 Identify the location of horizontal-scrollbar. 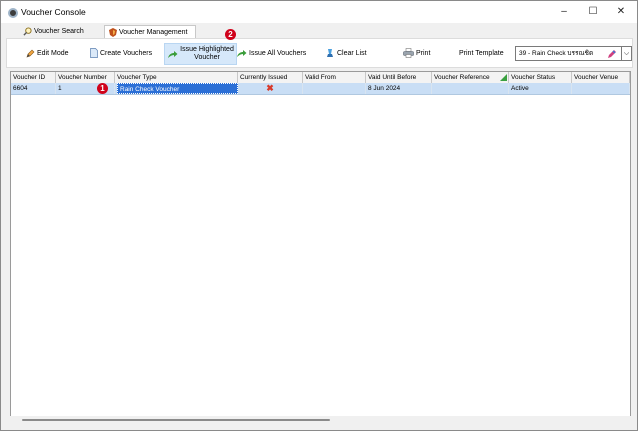
(320, 419).